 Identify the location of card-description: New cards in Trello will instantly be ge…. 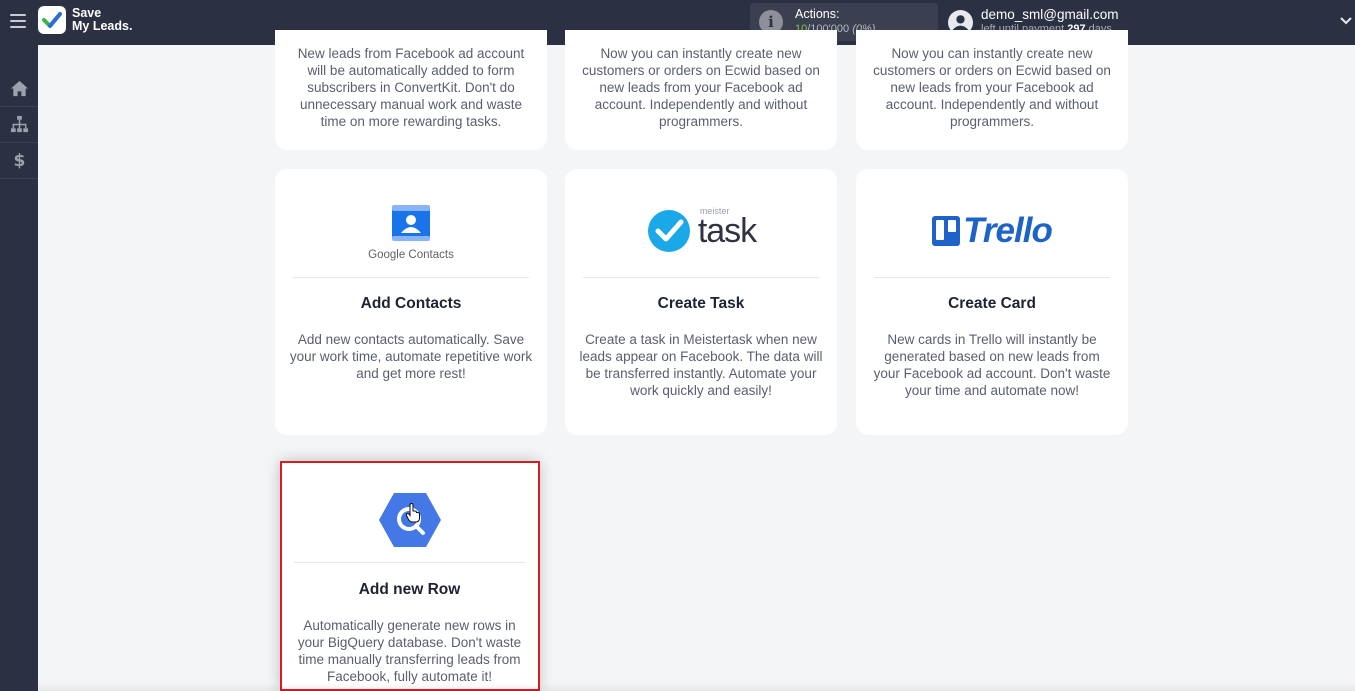
(992, 365).